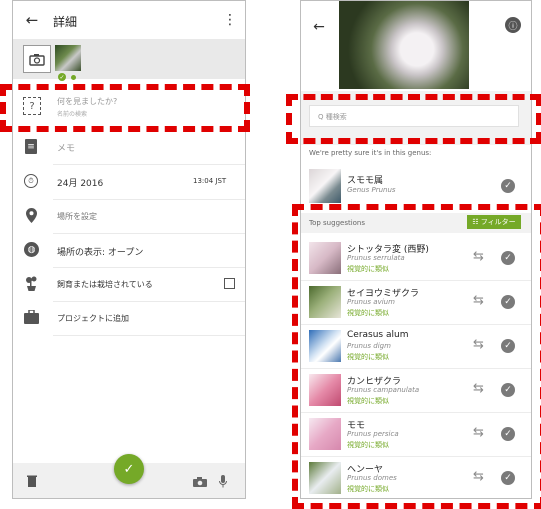 This screenshot has width=541, height=509. I want to click on date-row: ⏱ 24月 2016 13:04 JST, so click(129, 183).